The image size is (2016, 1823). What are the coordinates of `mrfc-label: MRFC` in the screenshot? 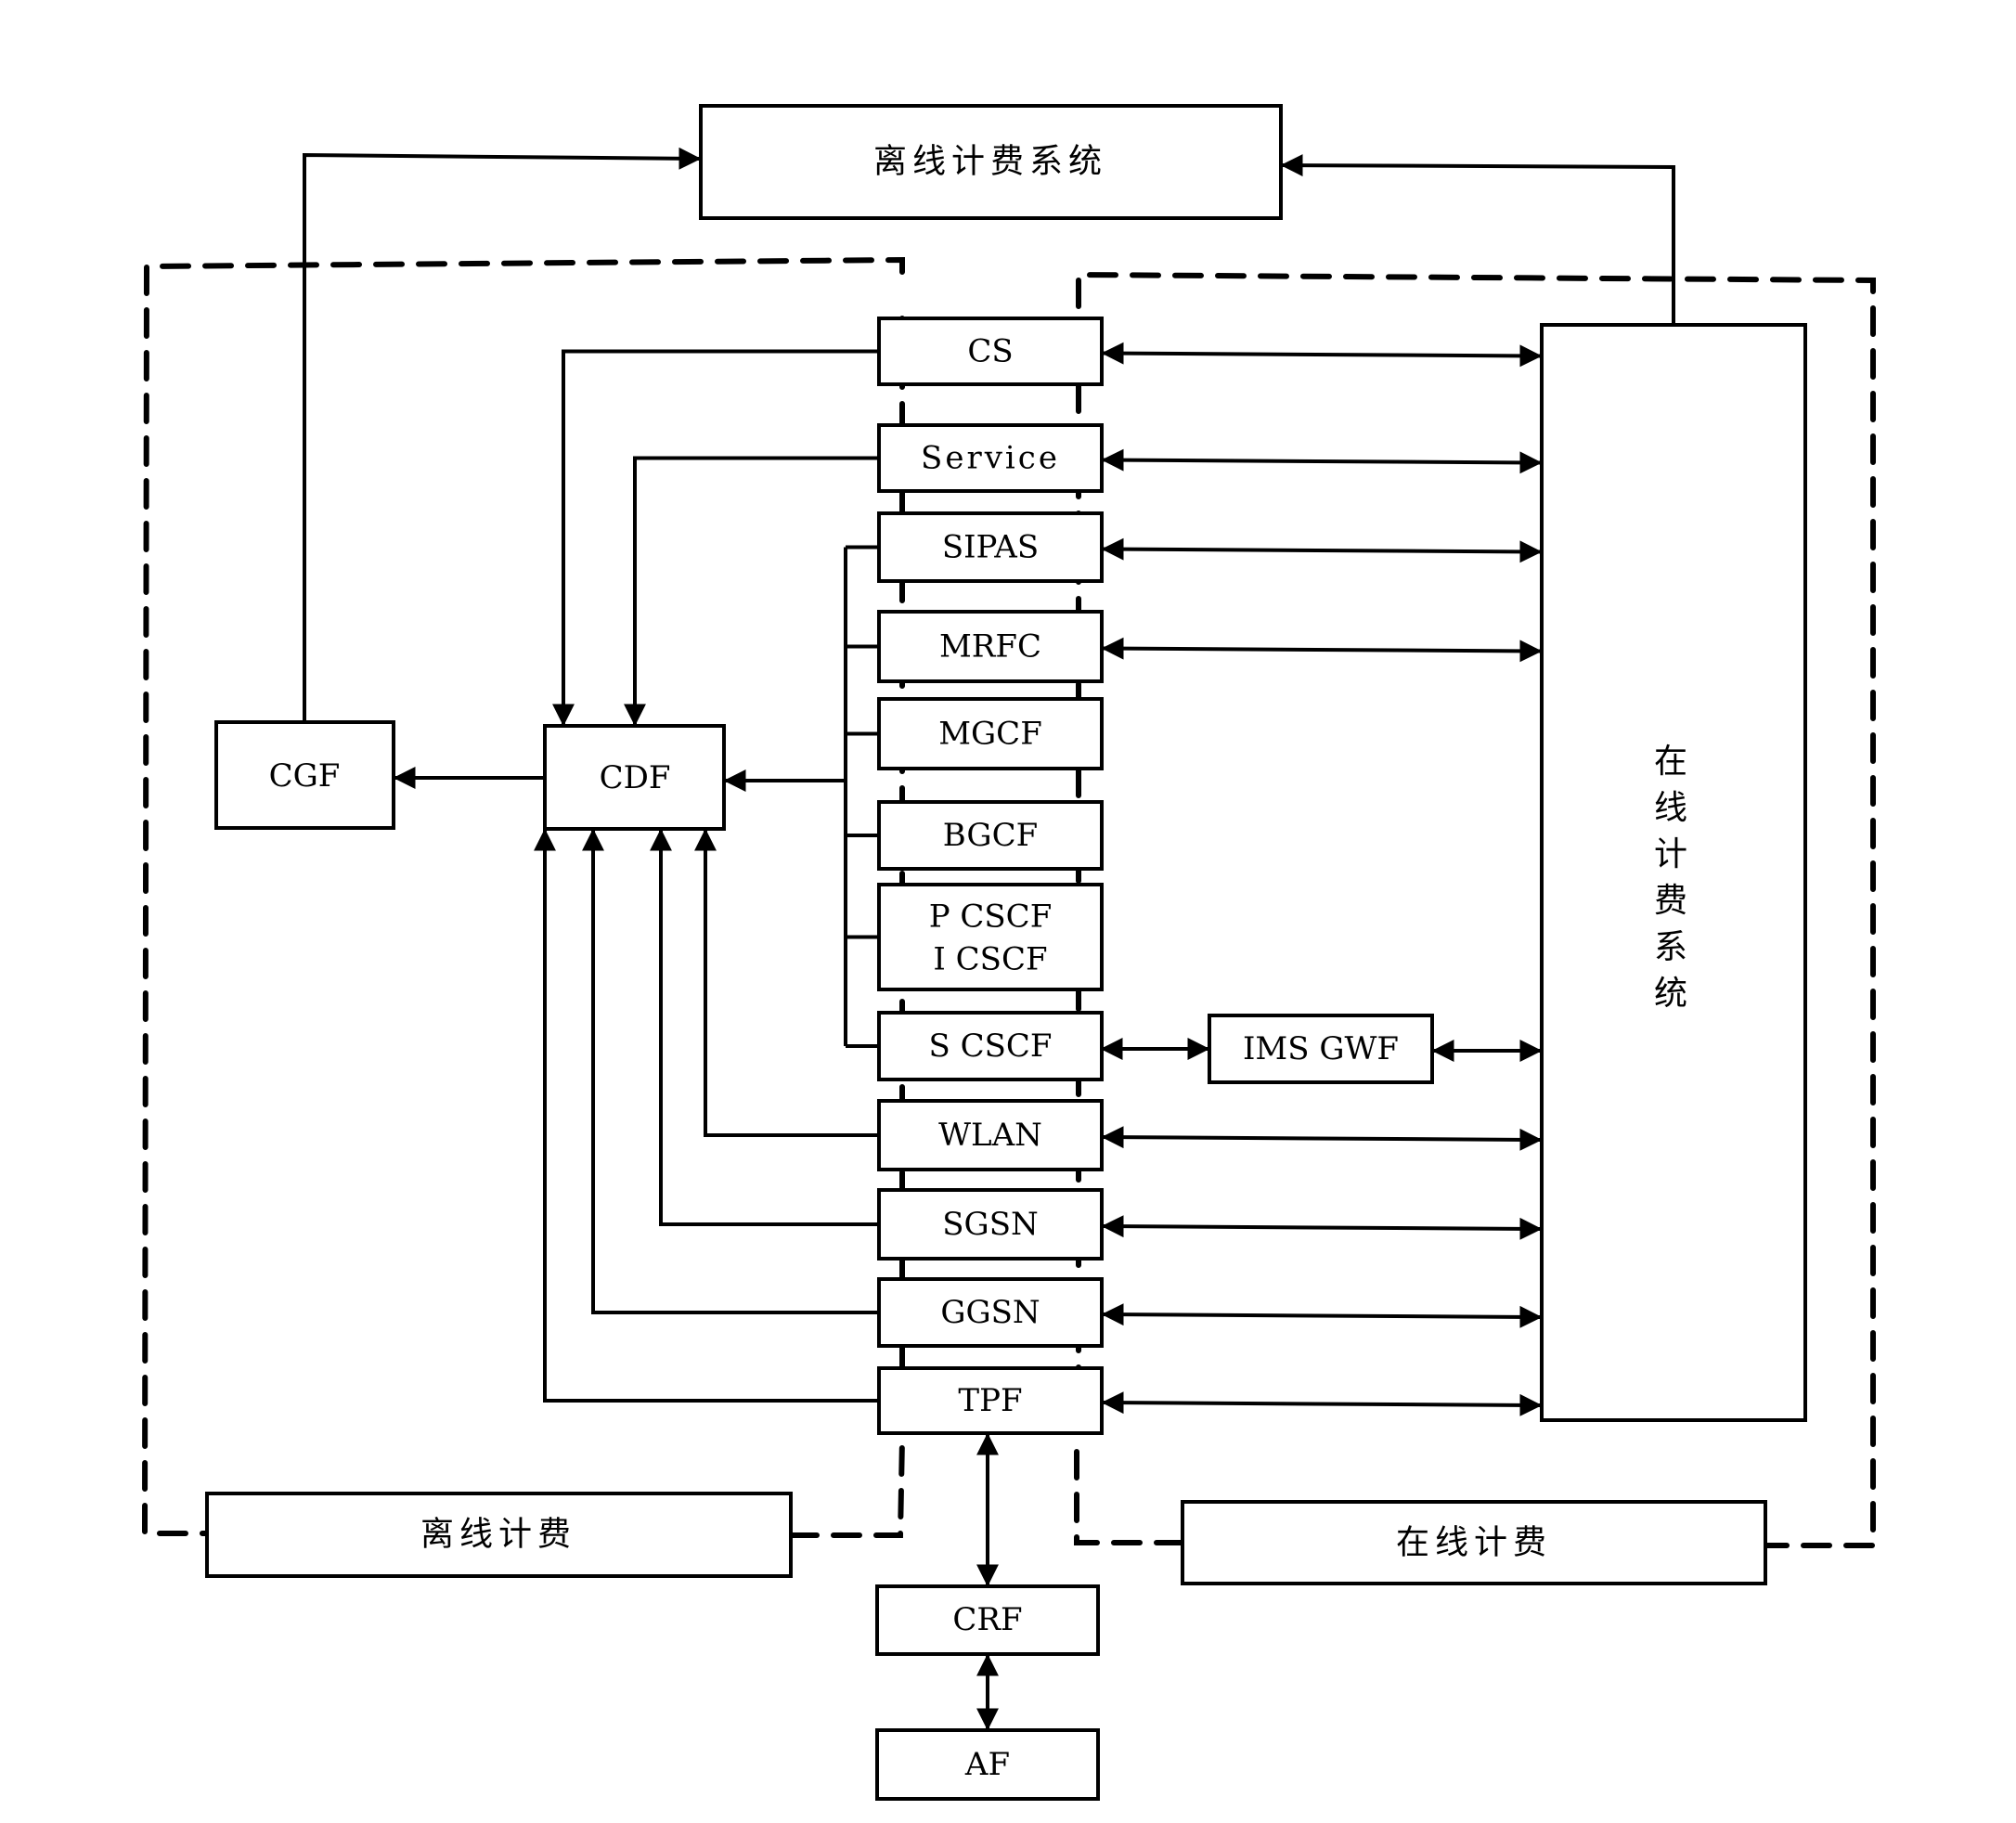 It's located at (990, 647).